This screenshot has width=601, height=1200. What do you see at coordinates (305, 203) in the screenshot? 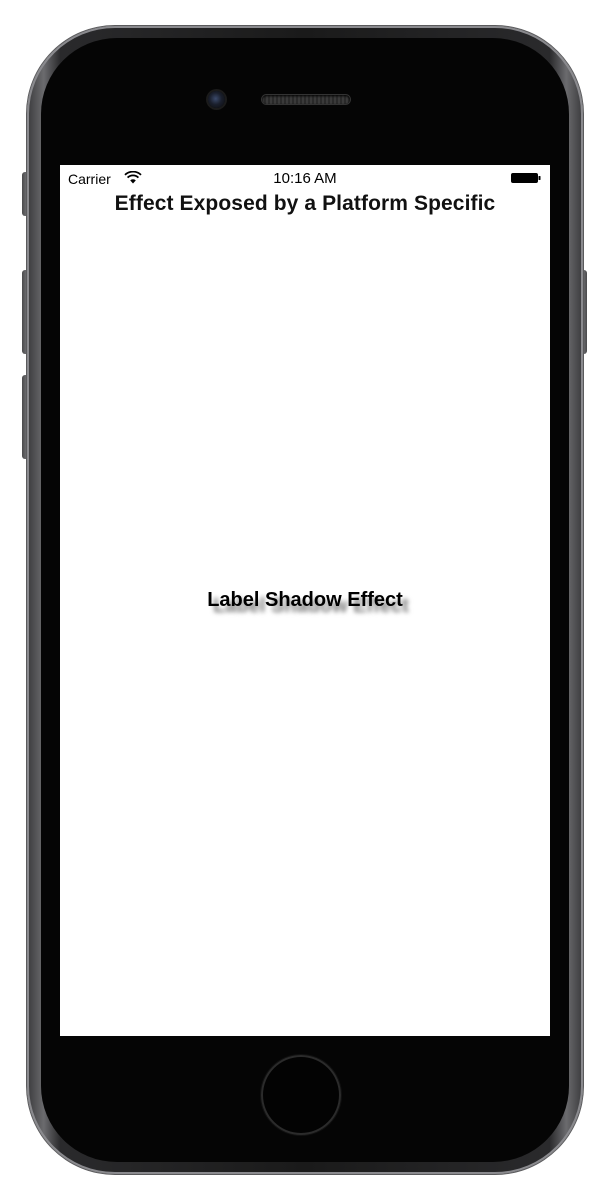
I see `page-title: Effect Exposed by a Platform Specific` at bounding box center [305, 203].